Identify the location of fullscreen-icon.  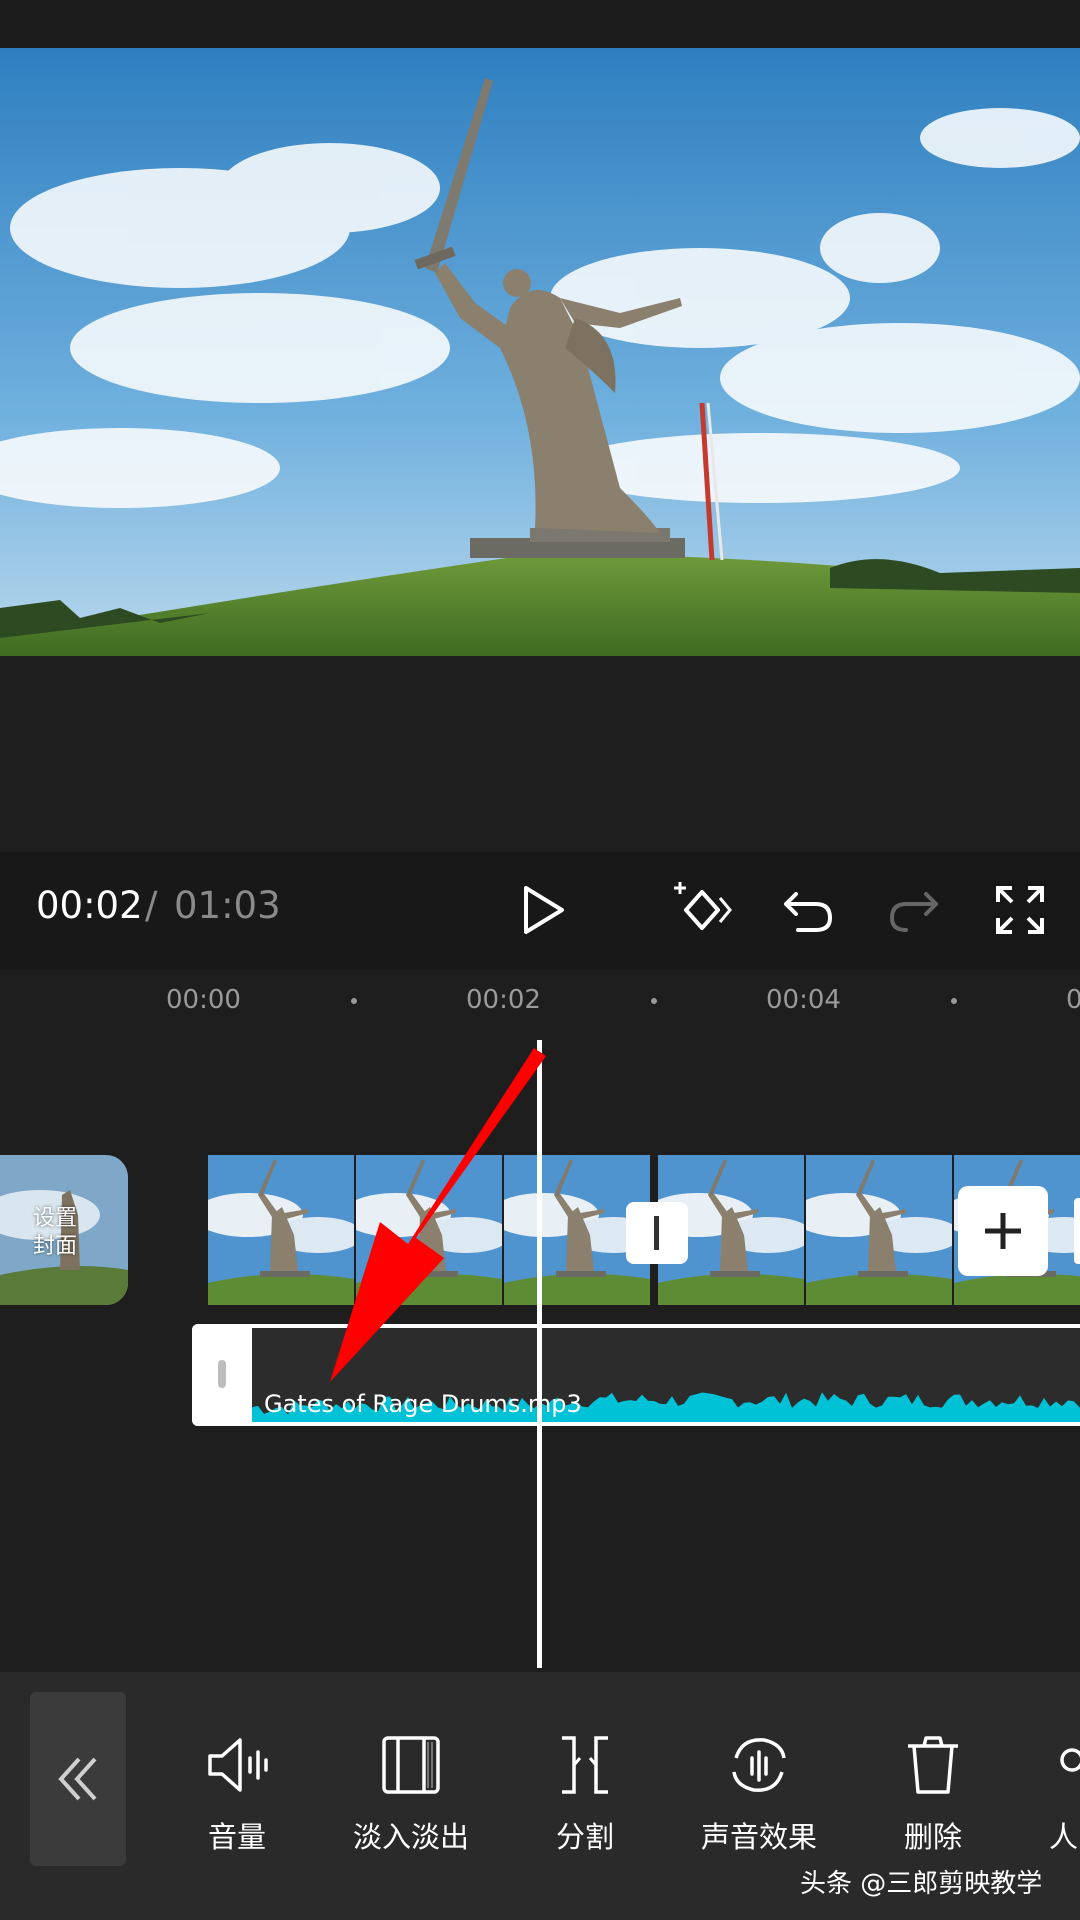
(1020, 910).